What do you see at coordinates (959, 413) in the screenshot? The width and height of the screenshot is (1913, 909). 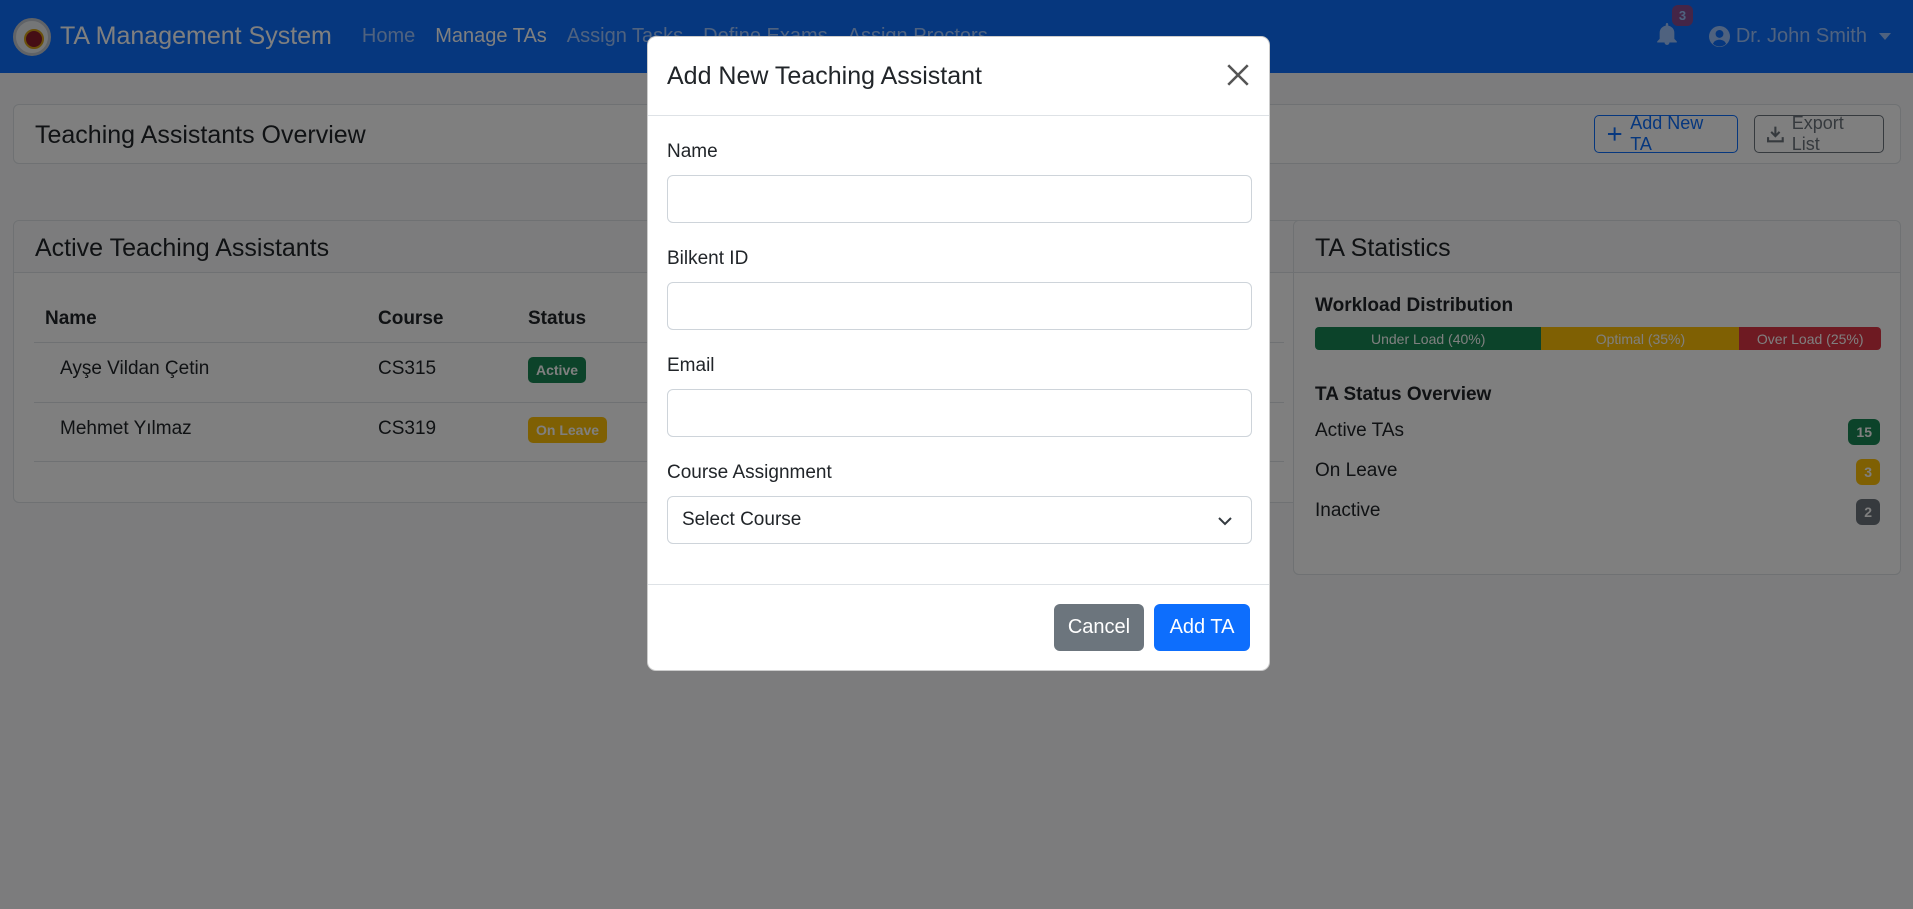 I see `email-input` at bounding box center [959, 413].